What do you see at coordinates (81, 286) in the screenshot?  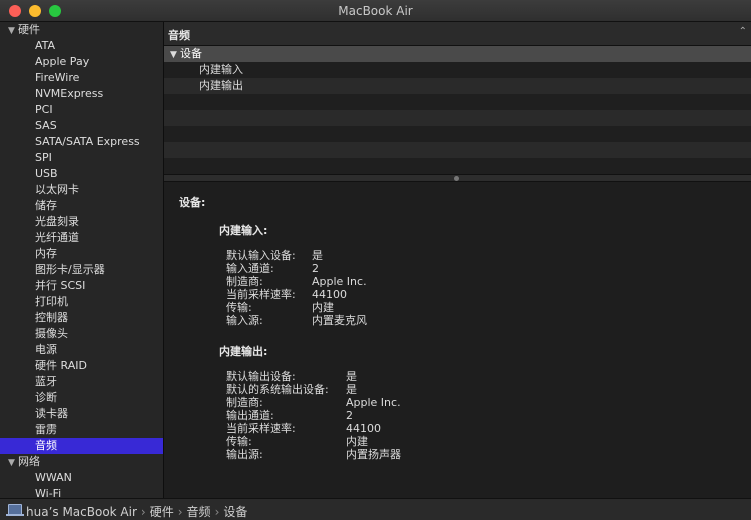 I see `sidebar-item: 并行 SCSI` at bounding box center [81, 286].